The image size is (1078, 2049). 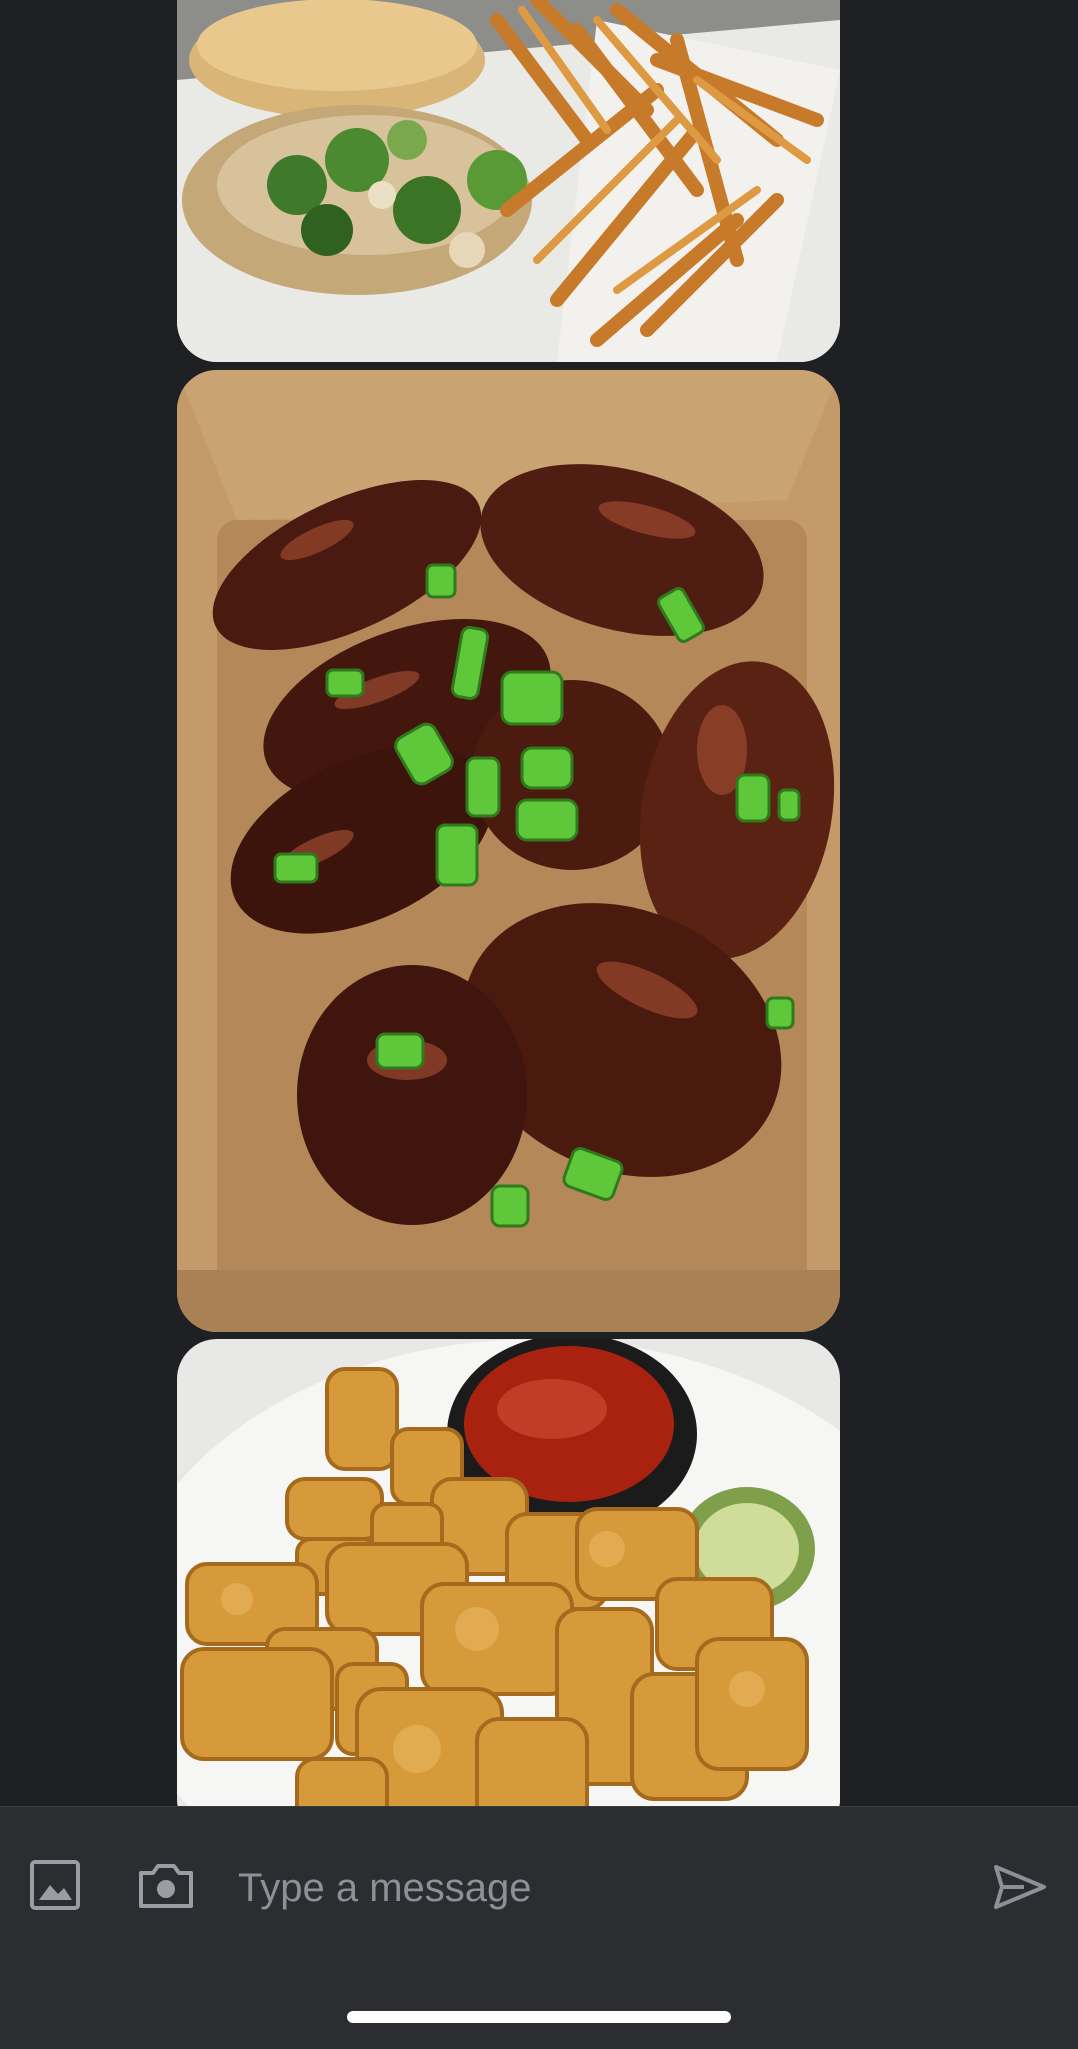 I want to click on photo-tater-tots, so click(x=508, y=1572).